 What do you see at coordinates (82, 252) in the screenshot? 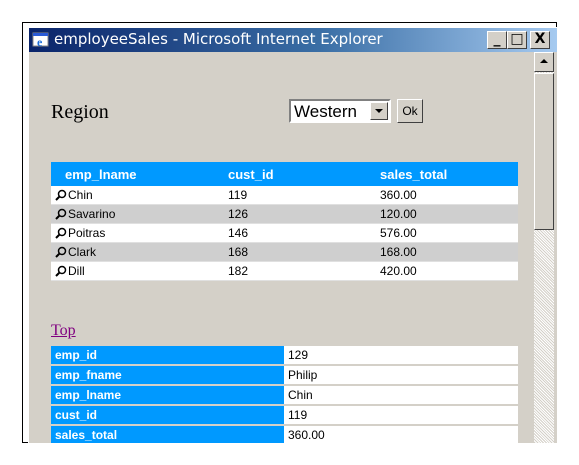
I see `cell-text: Clark` at bounding box center [82, 252].